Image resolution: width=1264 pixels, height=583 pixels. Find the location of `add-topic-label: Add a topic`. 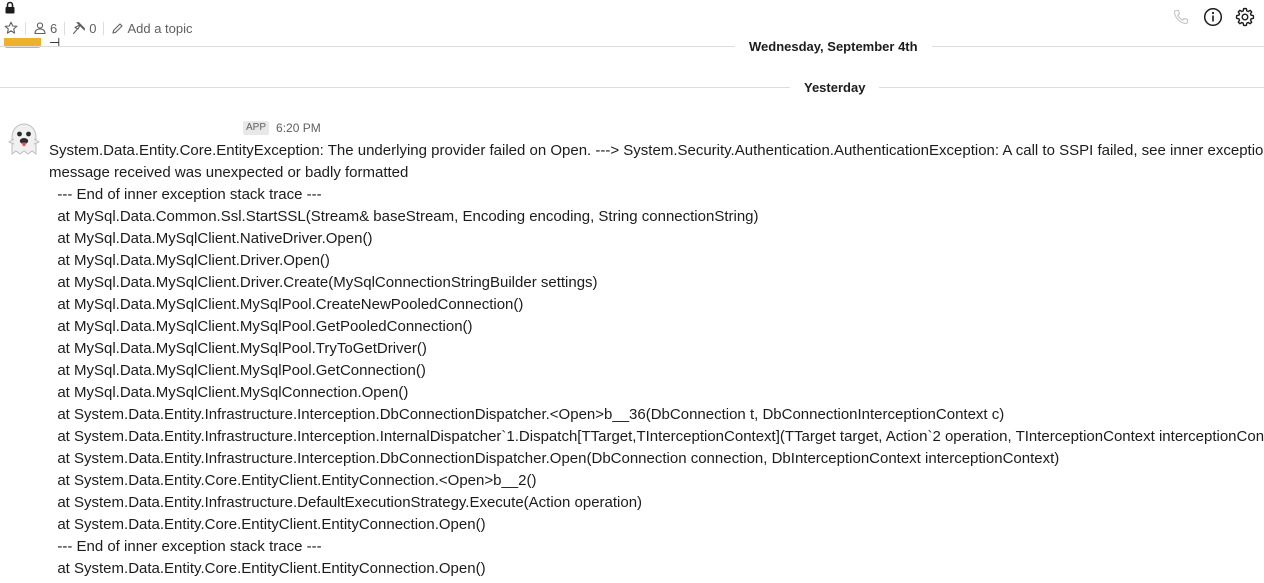

add-topic-label: Add a topic is located at coordinates (160, 28).